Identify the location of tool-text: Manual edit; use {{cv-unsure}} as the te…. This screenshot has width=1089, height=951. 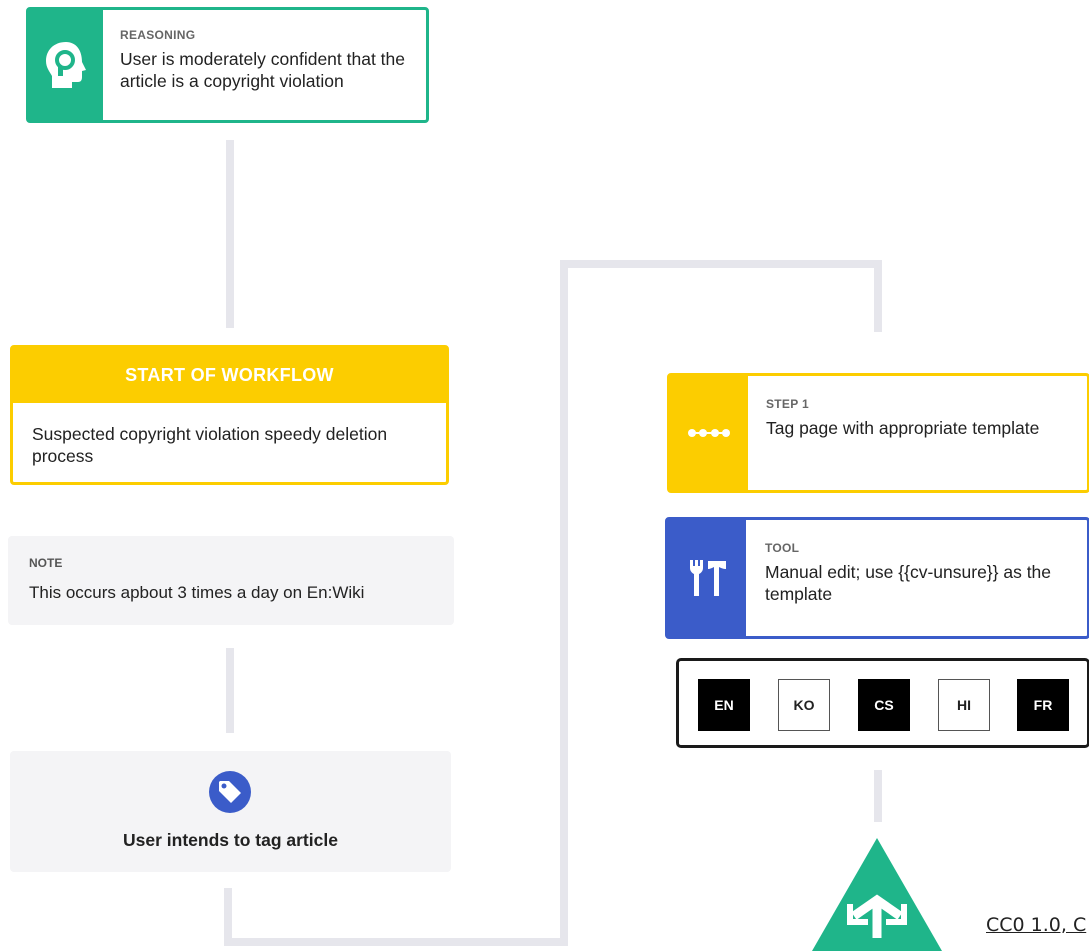
(908, 583).